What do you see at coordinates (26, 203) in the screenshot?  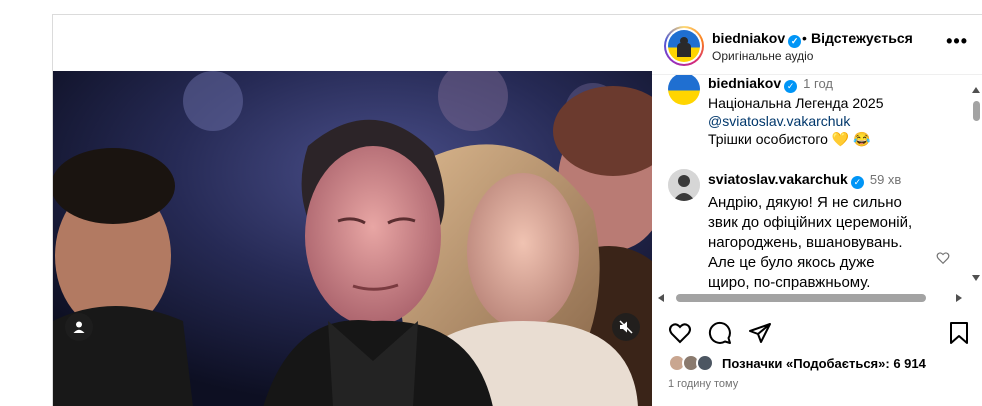 I see `page-margin` at bounding box center [26, 203].